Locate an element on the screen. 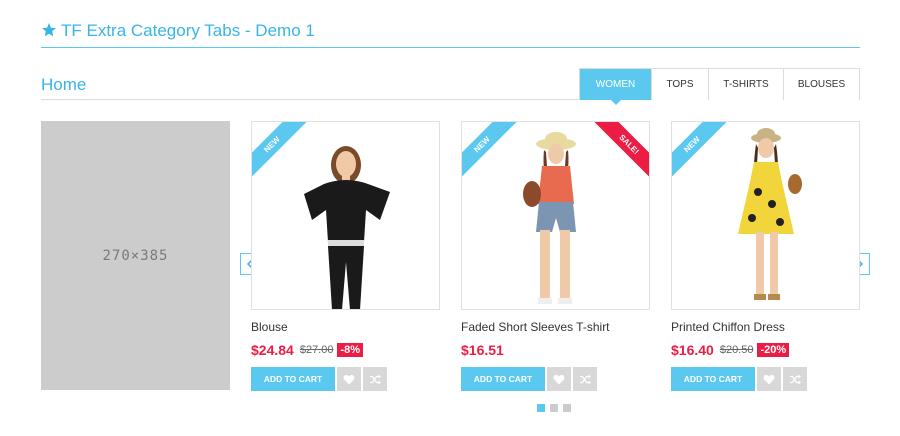 The width and height of the screenshot is (900, 436). category-home-label: Home is located at coordinates (63, 85).